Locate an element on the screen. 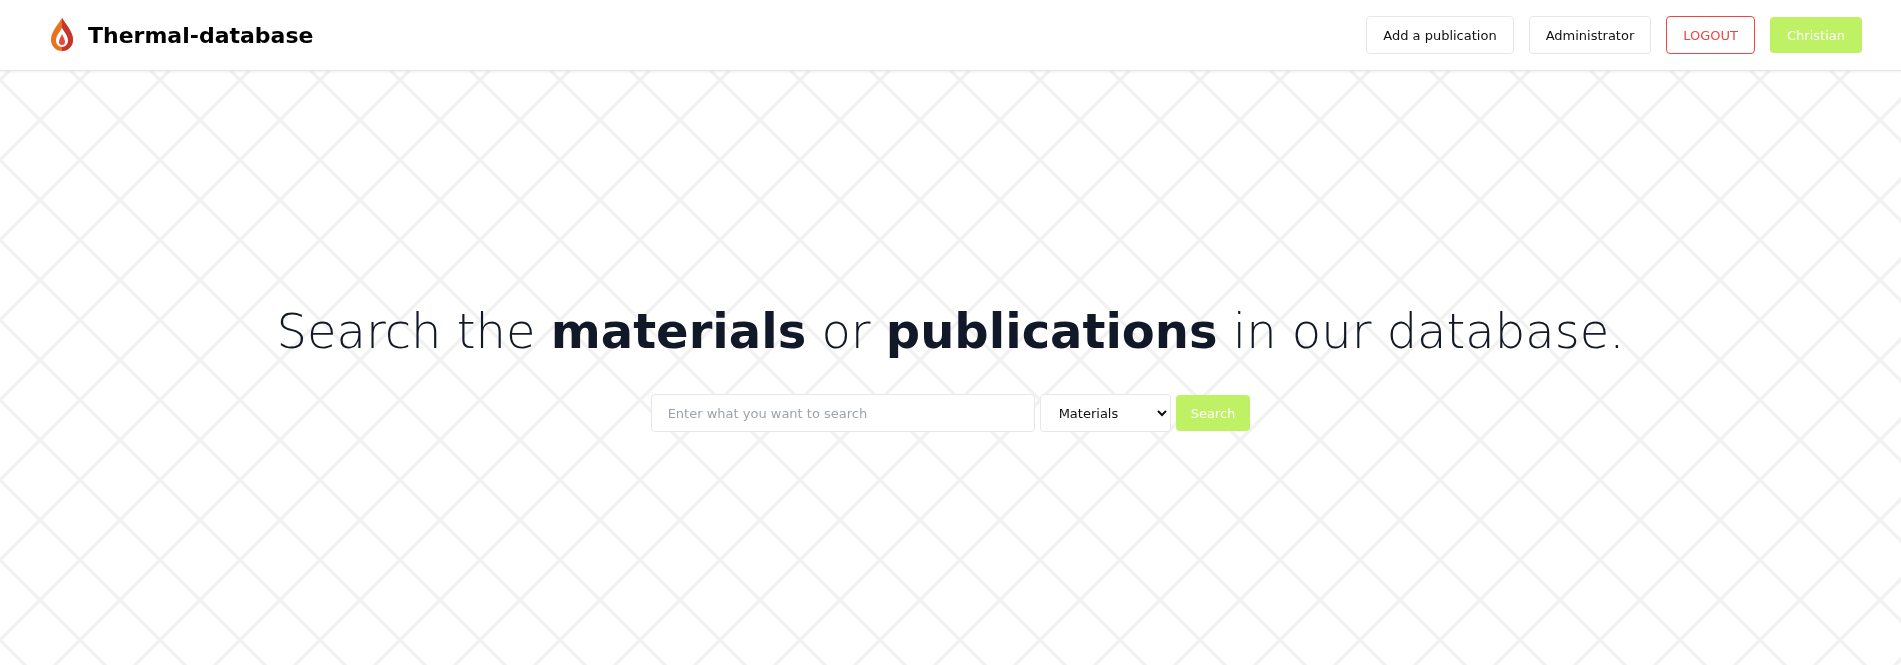  hero-heading: Search the materials or publications in our database. is located at coordinates (950, 331).